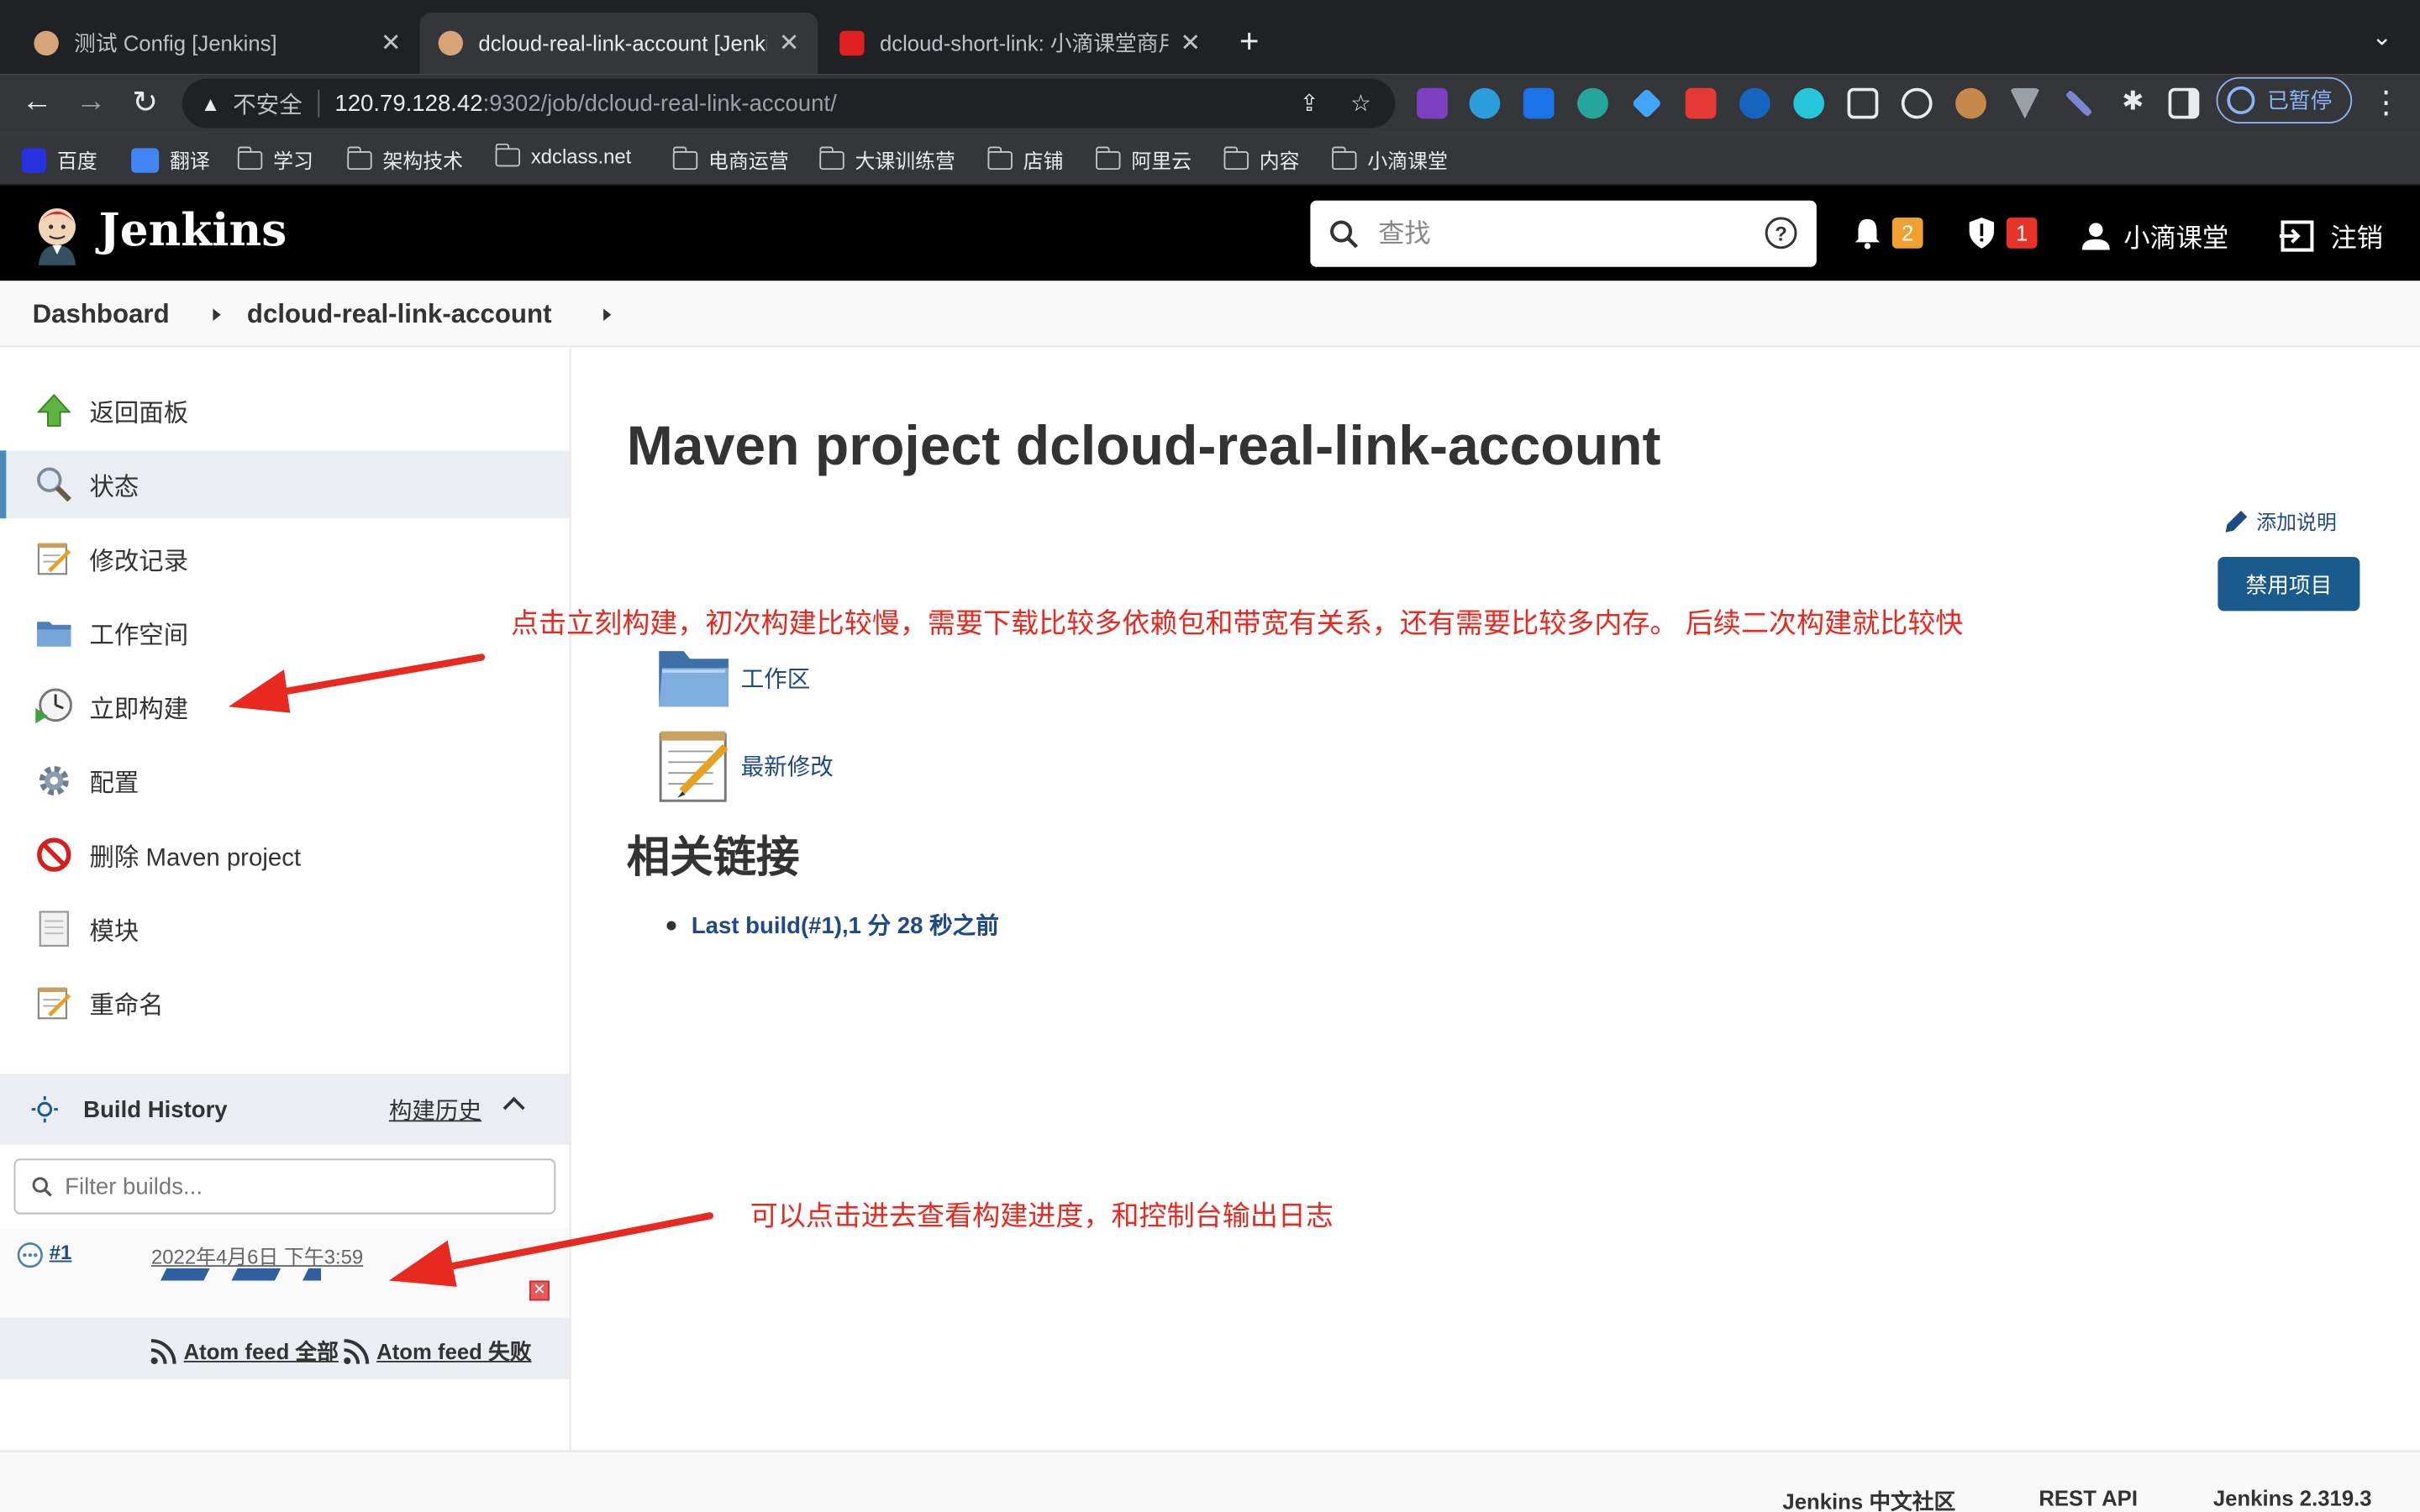 The width and height of the screenshot is (2420, 1512). Describe the element at coordinates (399, 314) in the screenshot. I see `breadcrumb-job: dcloud-real-link-account` at that location.